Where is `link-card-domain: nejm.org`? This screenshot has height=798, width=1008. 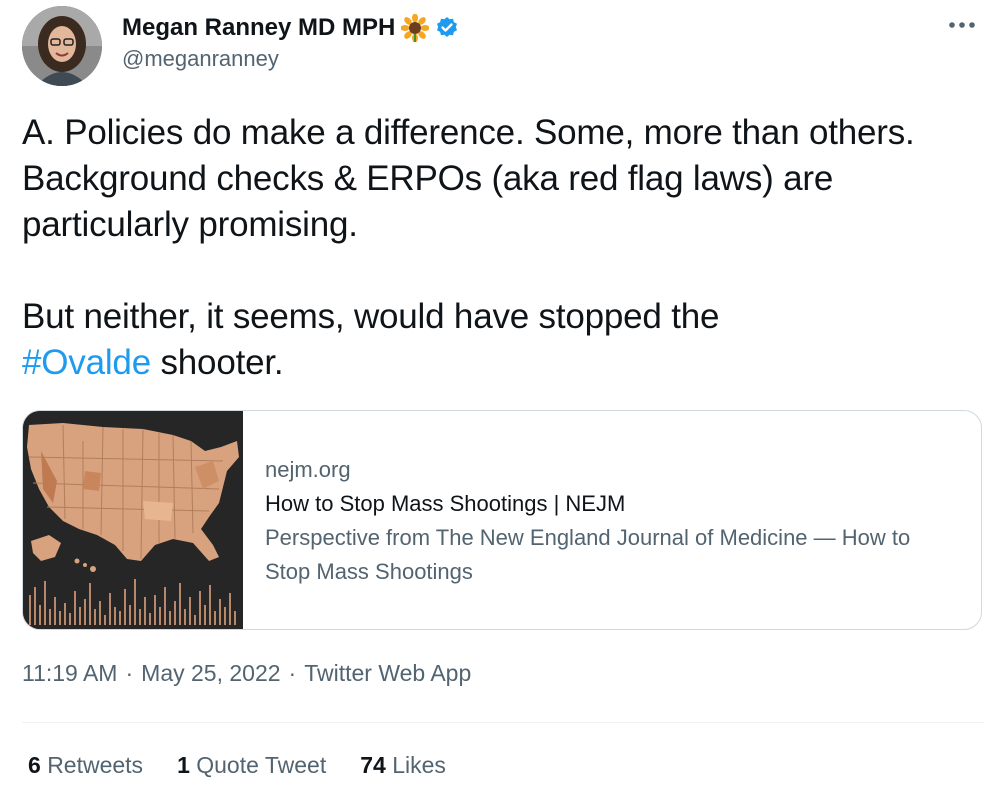 link-card-domain: nejm.org is located at coordinates (308, 469).